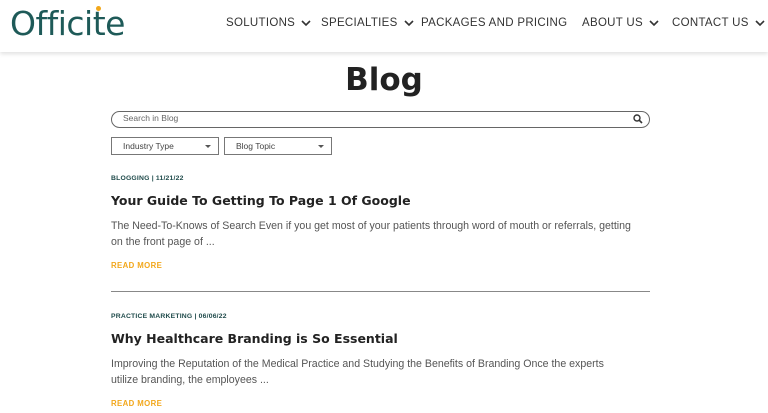  What do you see at coordinates (380, 291) in the screenshot?
I see `divider` at bounding box center [380, 291].